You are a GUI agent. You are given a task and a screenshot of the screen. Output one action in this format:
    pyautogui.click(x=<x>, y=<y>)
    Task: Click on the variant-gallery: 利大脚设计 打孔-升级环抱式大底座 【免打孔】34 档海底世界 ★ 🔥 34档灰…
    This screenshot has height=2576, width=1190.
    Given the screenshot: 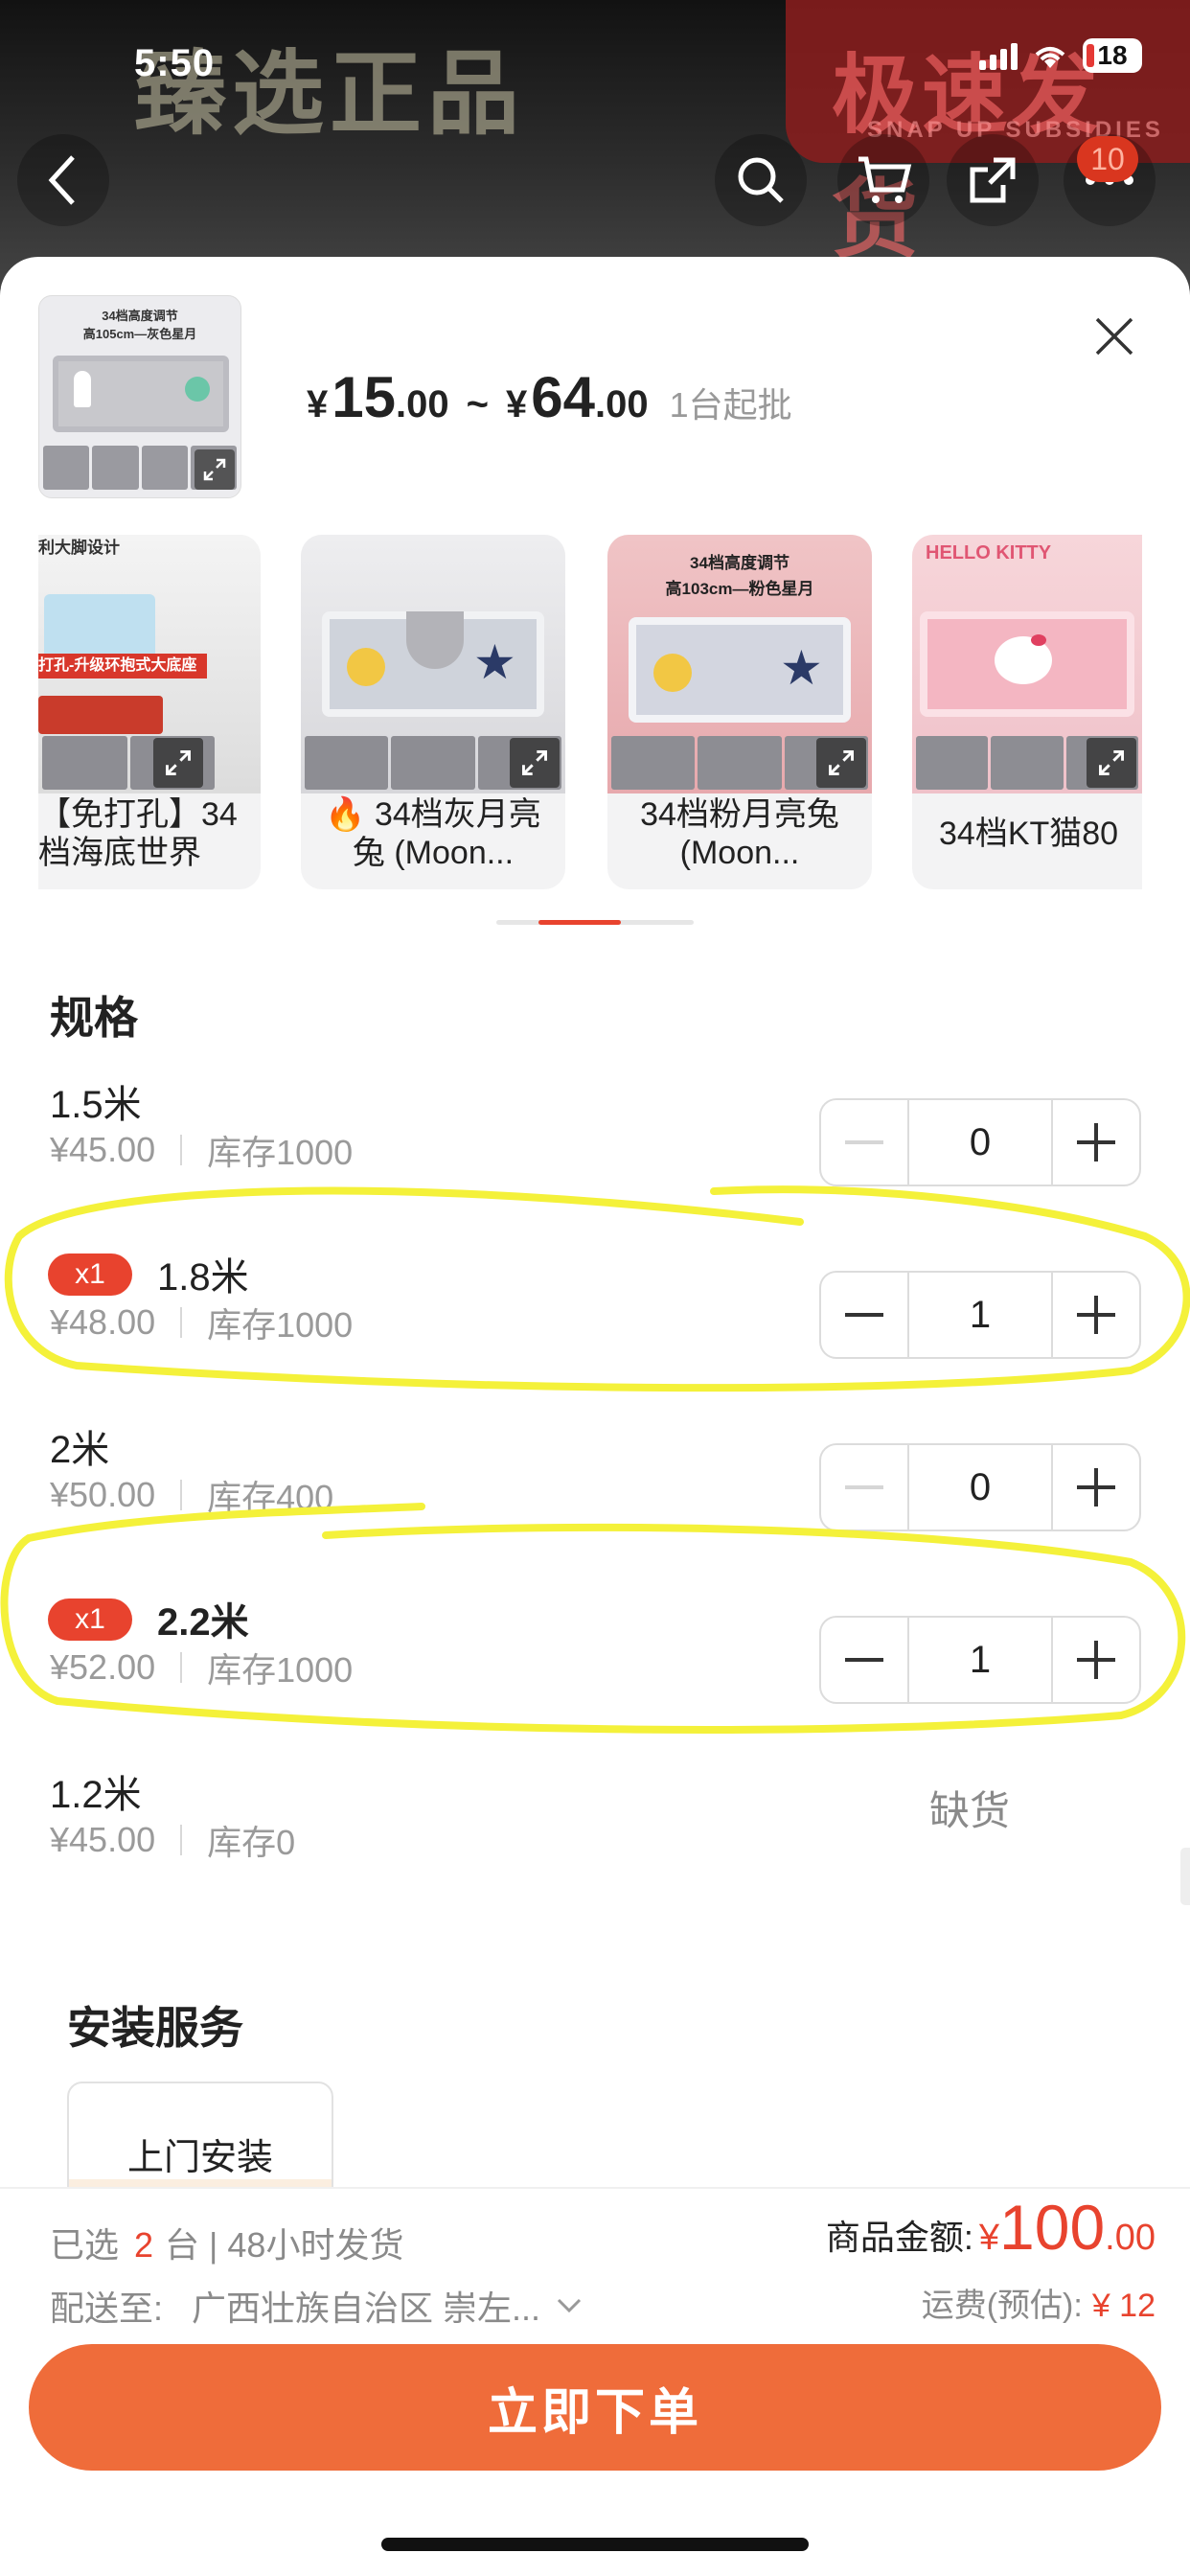 What is the action you would take?
    pyautogui.click(x=595, y=712)
    